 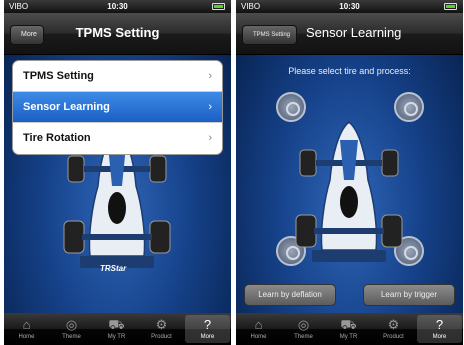 I want to click on menu-item-label: Sensor Learning, so click(x=66, y=107).